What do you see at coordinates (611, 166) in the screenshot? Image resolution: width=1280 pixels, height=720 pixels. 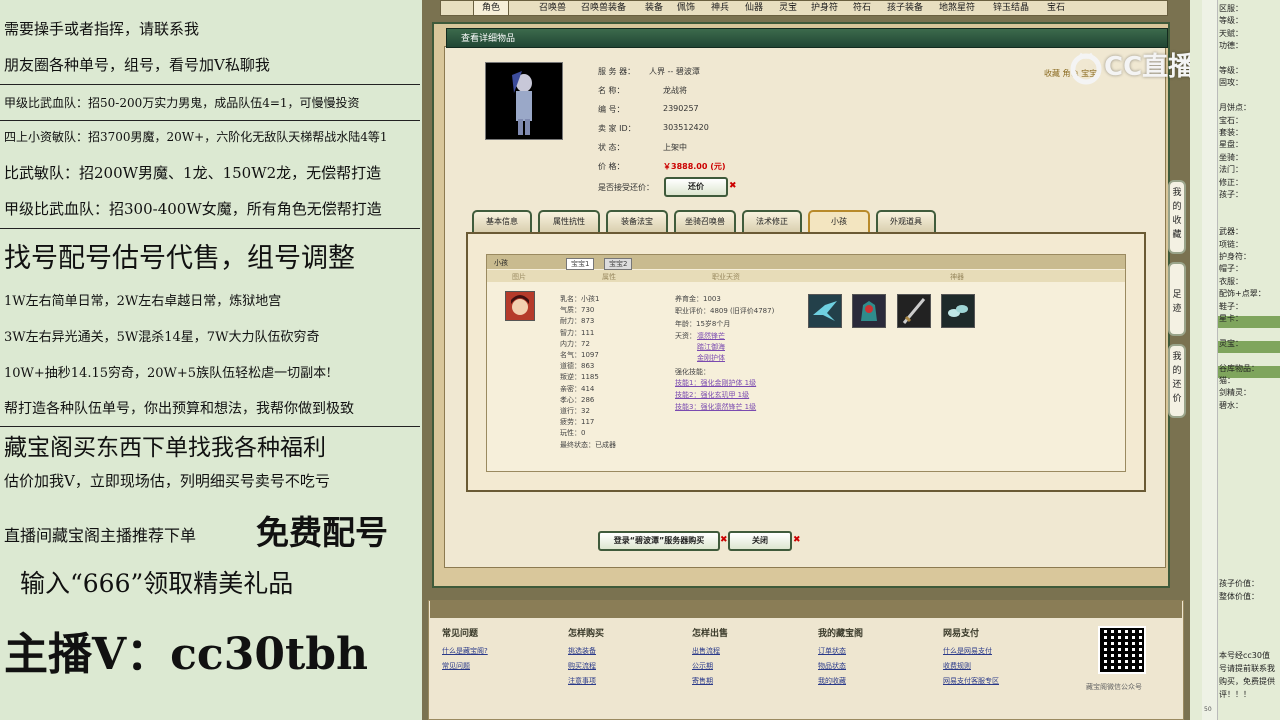 I see `field-price-label: 价 格：` at bounding box center [611, 166].